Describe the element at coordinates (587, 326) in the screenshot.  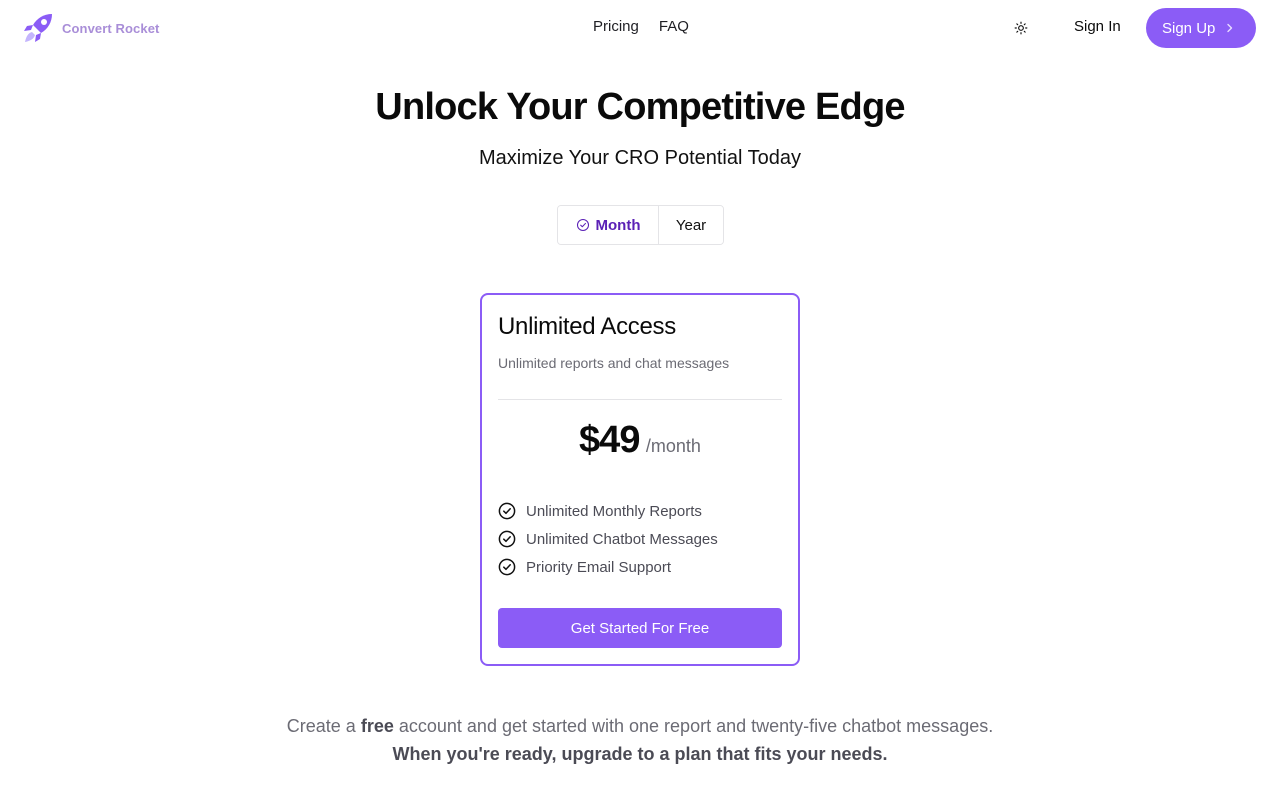
I see `plan-name: Unlimited Access` at that location.